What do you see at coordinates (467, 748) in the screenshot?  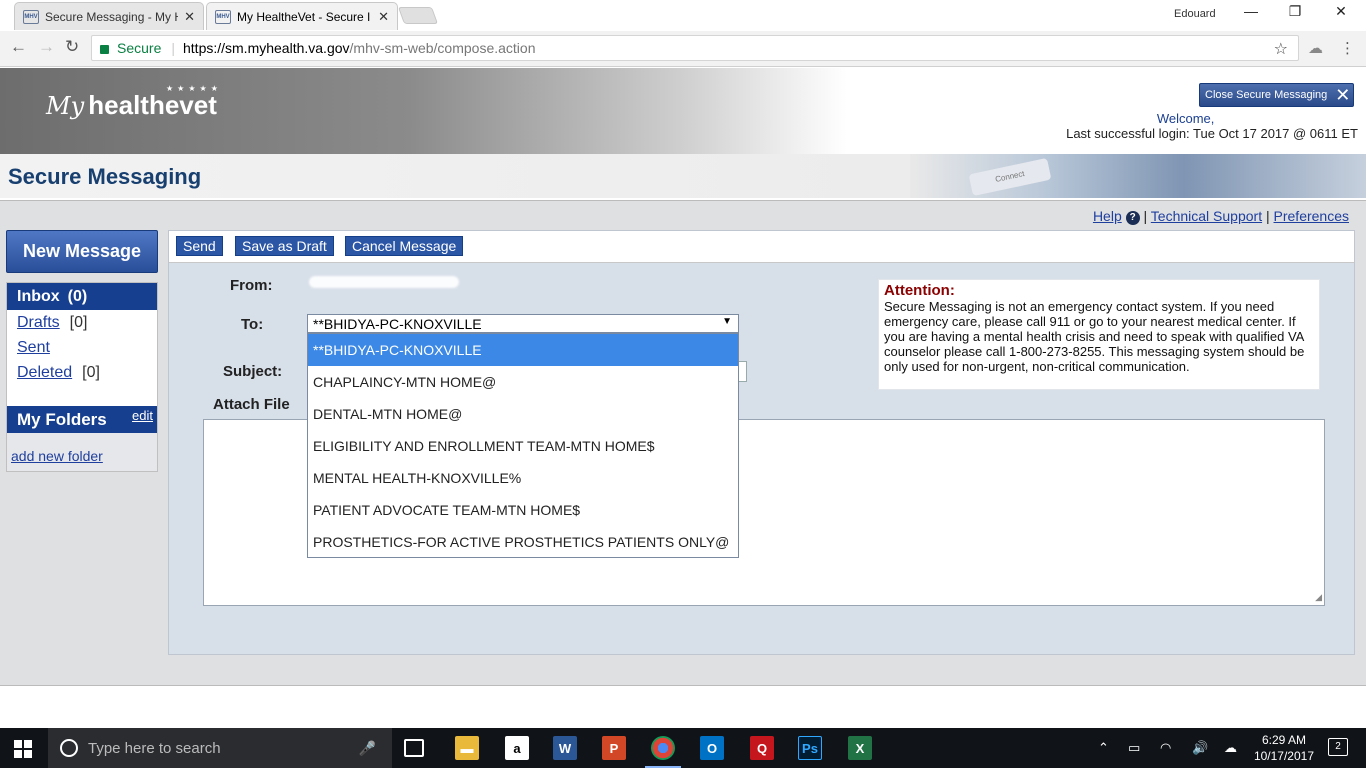 I see `file-explorer-icon: ▬` at bounding box center [467, 748].